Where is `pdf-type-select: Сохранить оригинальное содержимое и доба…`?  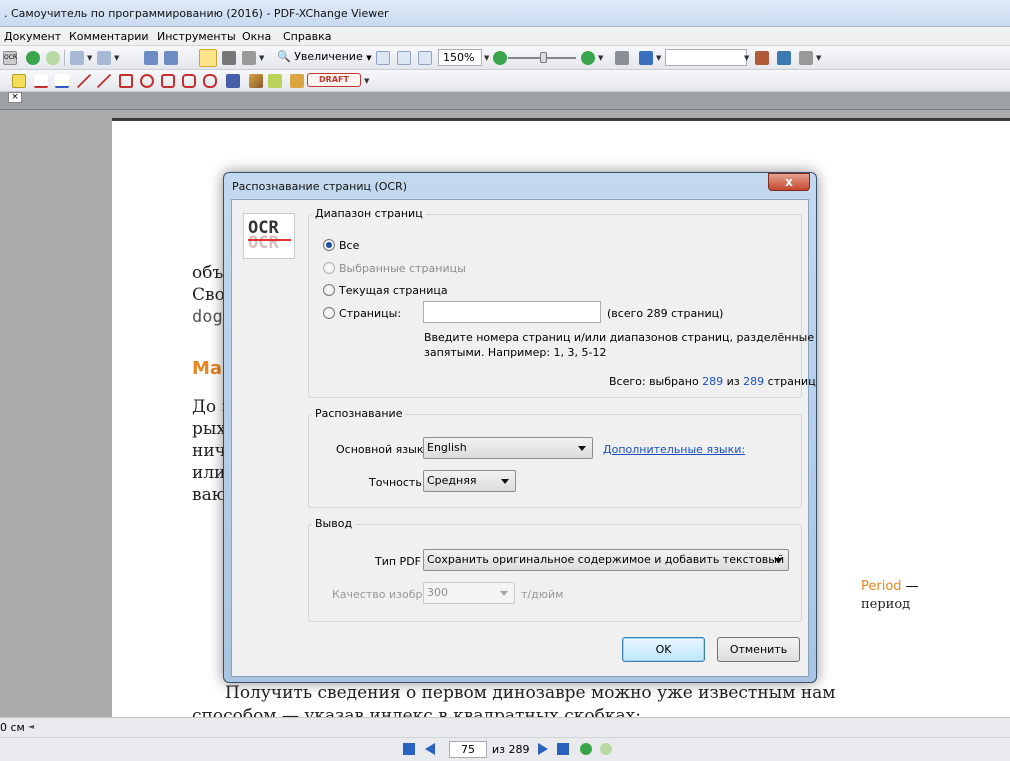
pdf-type-select: Сохранить оригинальное содержимое и доба… is located at coordinates (606, 560).